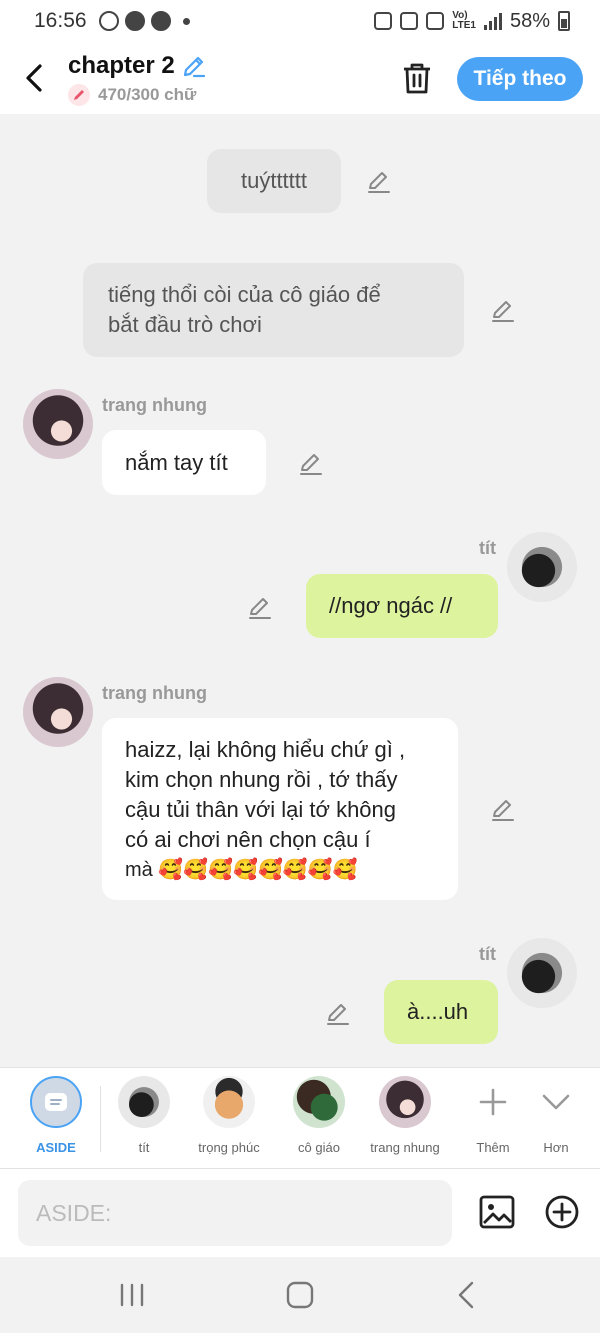 This screenshot has height=1333, width=600. I want to click on recent-apps-icon, so click(132, 1295).